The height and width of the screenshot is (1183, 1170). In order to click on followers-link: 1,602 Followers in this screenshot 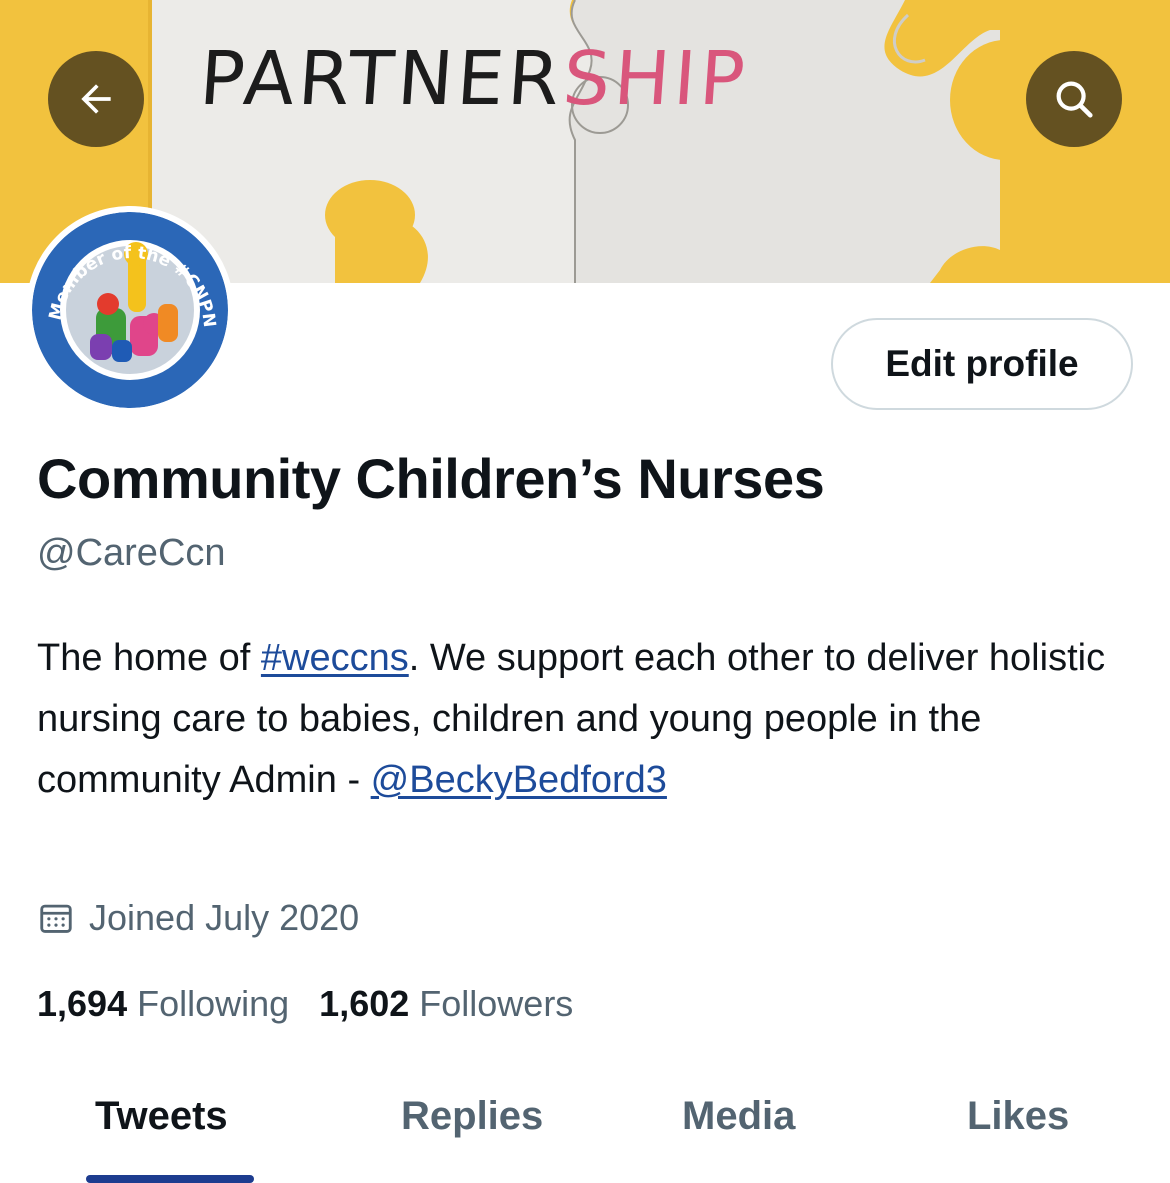, I will do `click(446, 1004)`.